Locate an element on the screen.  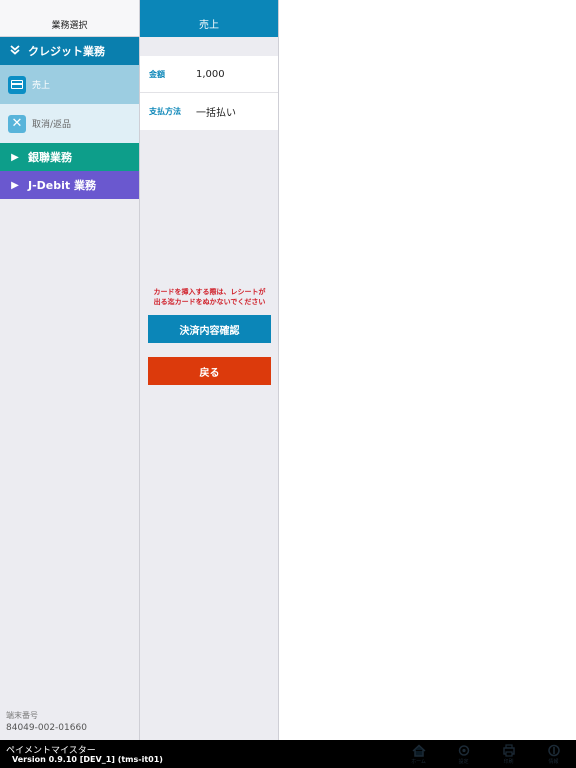
terminal-info: 端末番号 84049-002-01660 is located at coordinates (46, 722).